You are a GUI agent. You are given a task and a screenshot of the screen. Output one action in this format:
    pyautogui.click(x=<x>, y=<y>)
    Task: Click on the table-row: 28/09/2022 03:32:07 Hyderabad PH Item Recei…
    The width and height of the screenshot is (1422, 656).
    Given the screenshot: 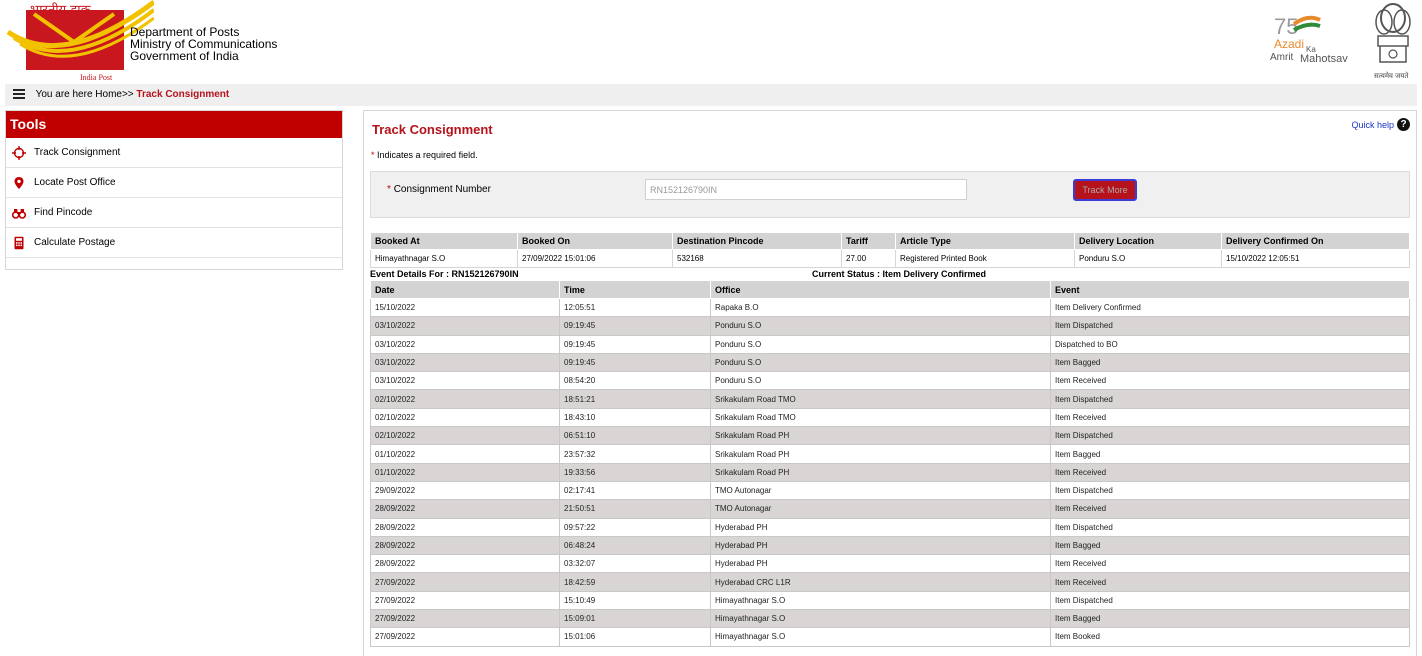 What is the action you would take?
    pyautogui.click(x=890, y=564)
    